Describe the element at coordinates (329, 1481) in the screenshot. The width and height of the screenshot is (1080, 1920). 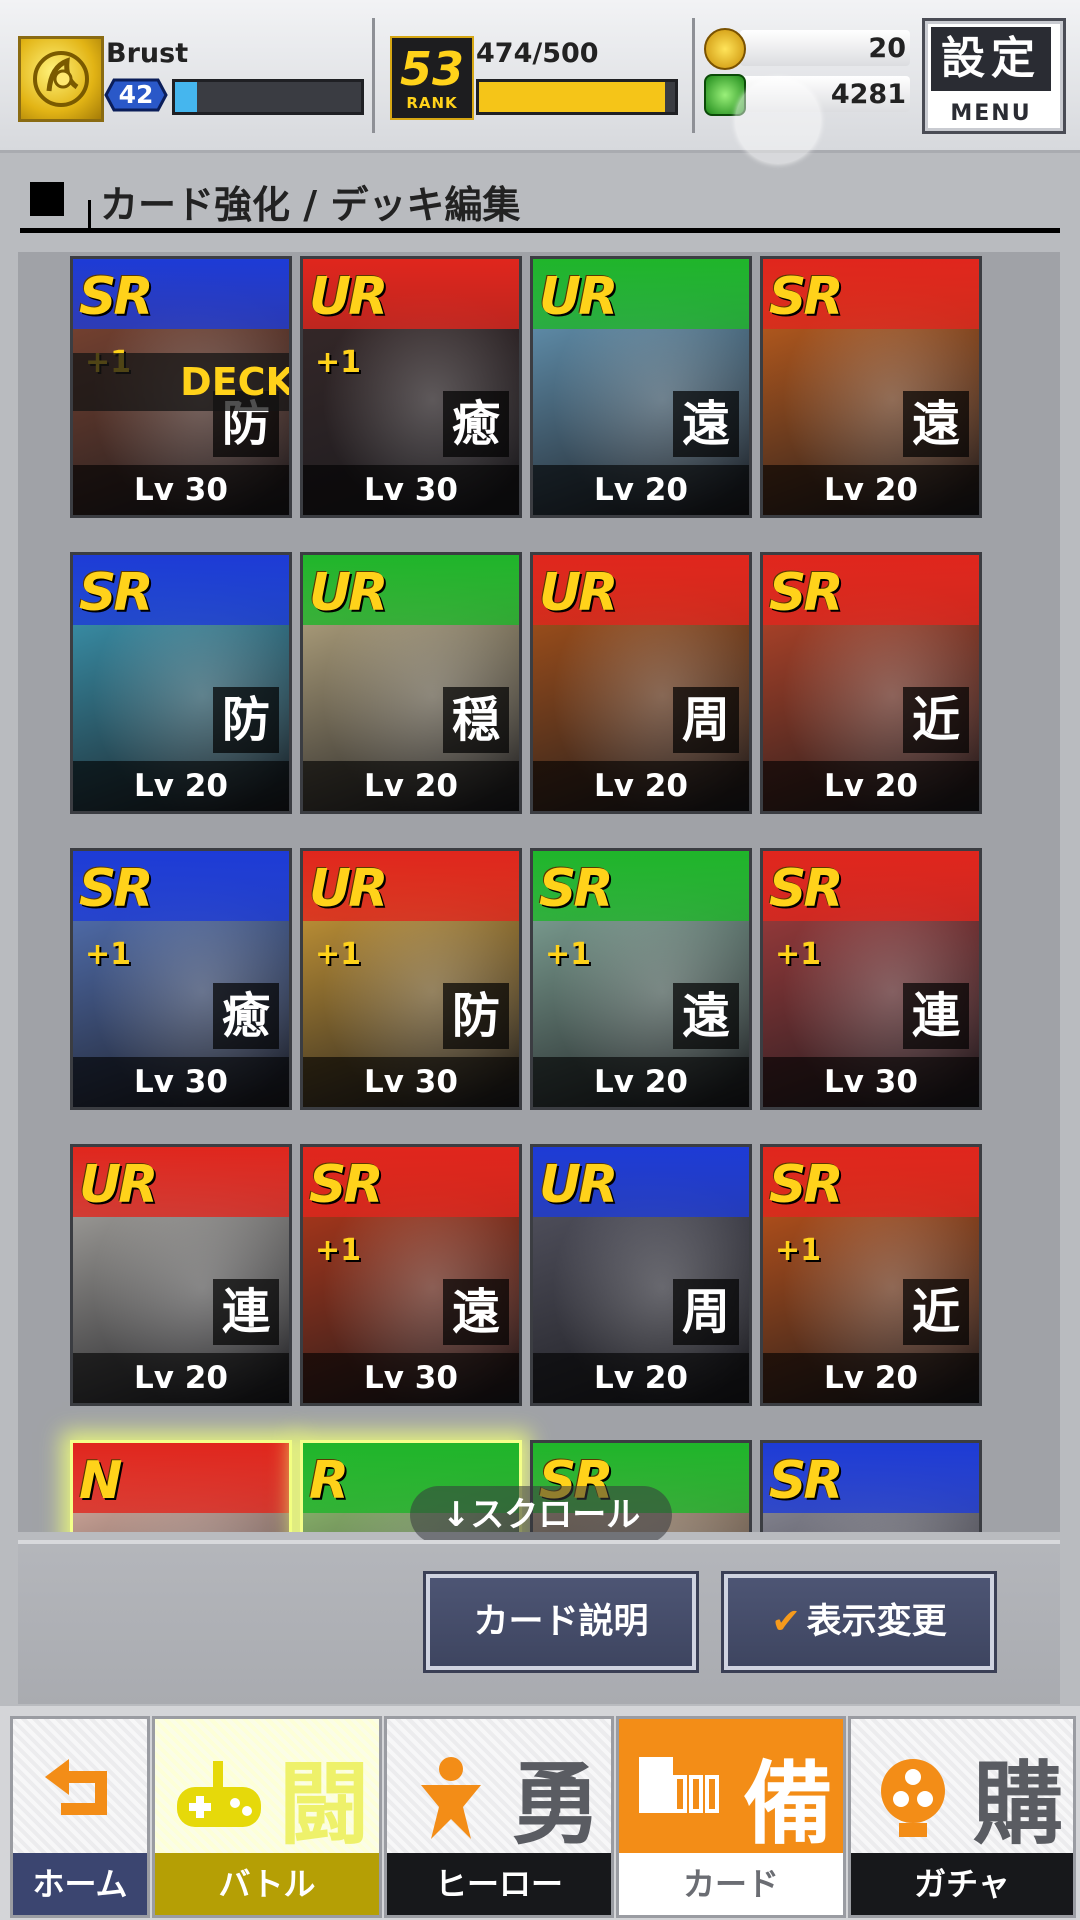
I see `card-rarity: R` at that location.